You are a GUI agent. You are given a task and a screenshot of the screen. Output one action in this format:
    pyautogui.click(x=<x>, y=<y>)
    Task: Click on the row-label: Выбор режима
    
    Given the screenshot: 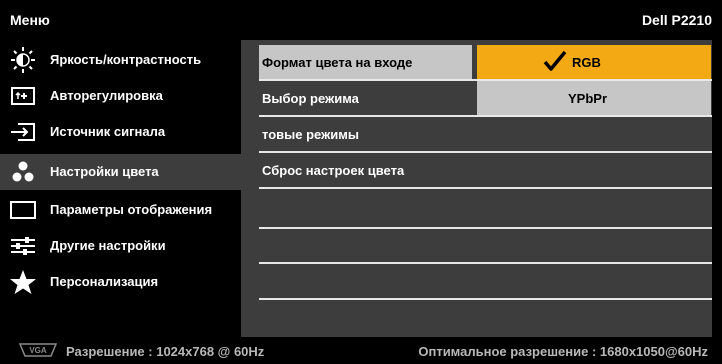 What is the action you would take?
    pyautogui.click(x=310, y=98)
    